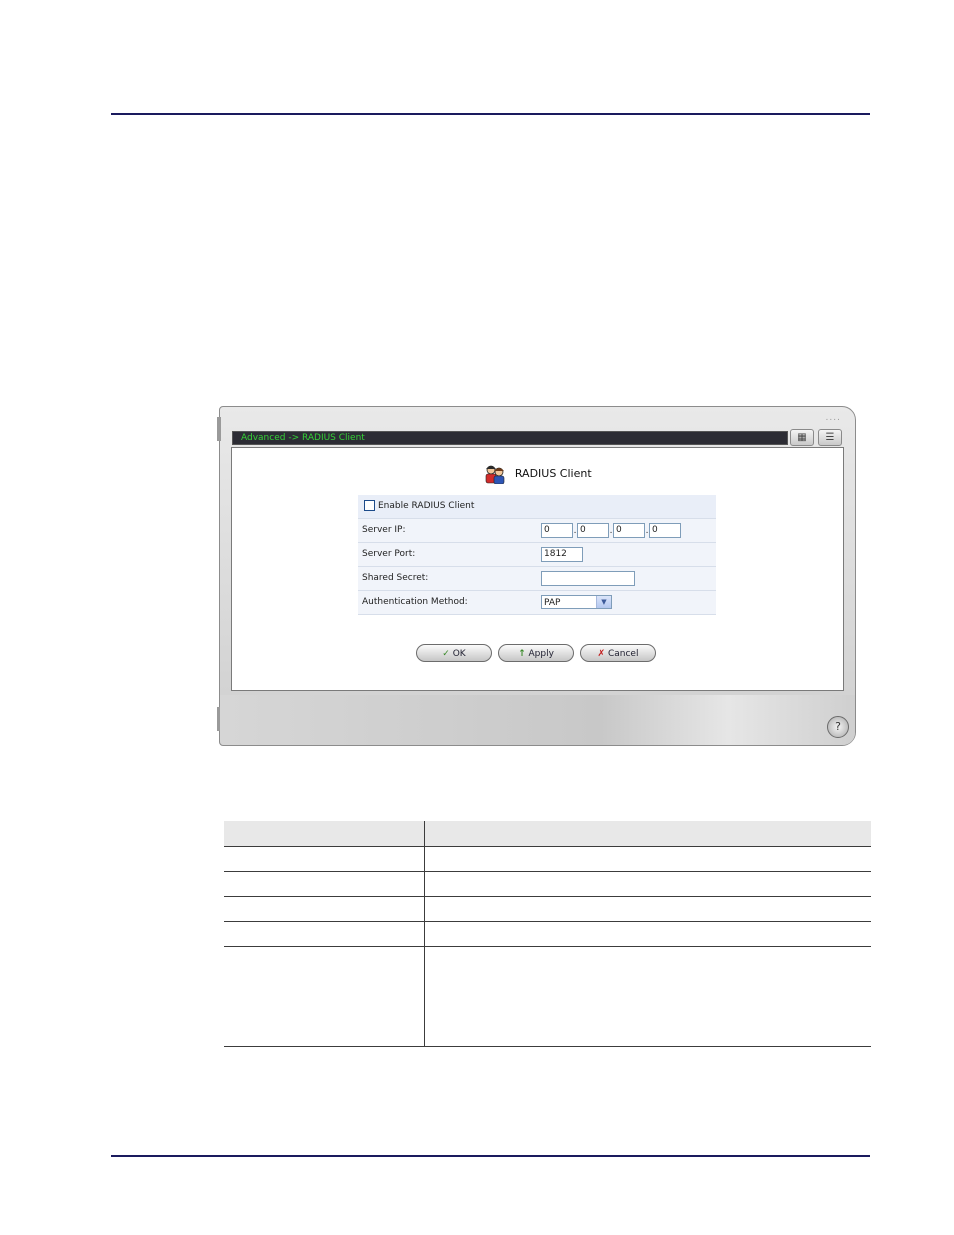 This screenshot has width=954, height=1235. What do you see at coordinates (490, 114) in the screenshot?
I see `header-rule` at bounding box center [490, 114].